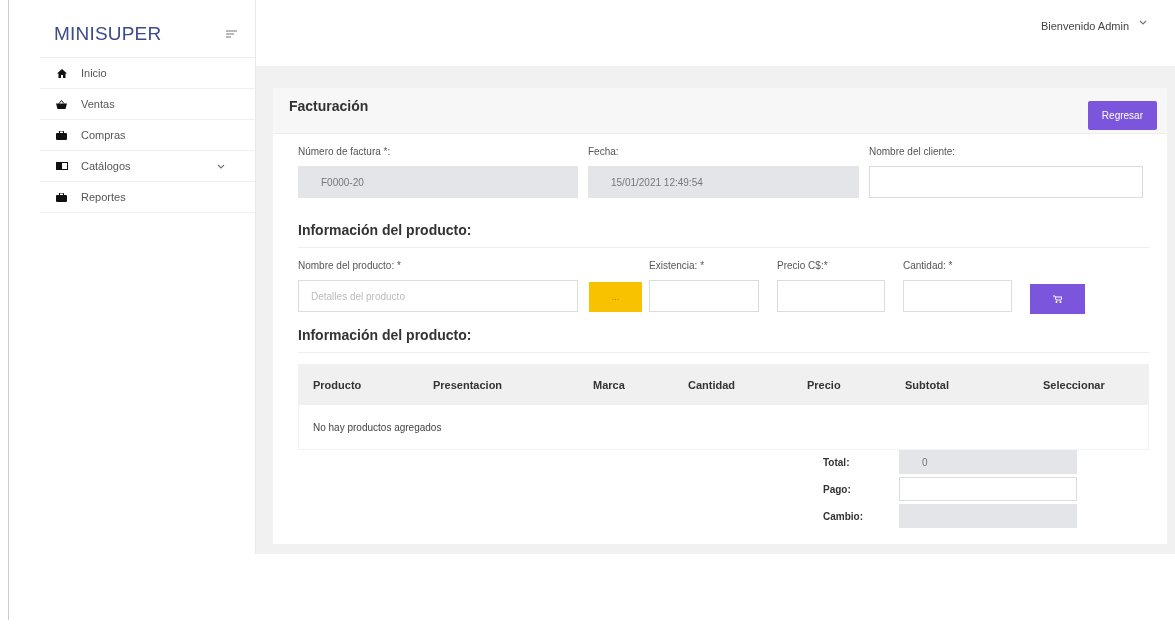 The width and height of the screenshot is (1175, 626). I want to click on empty-message: No hay productos agregados, so click(377, 427).